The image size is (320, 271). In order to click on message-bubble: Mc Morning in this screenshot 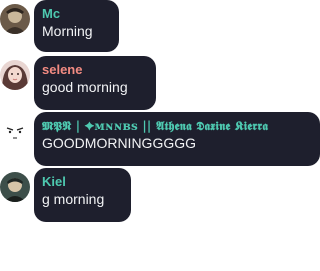, I will do `click(76, 26)`.